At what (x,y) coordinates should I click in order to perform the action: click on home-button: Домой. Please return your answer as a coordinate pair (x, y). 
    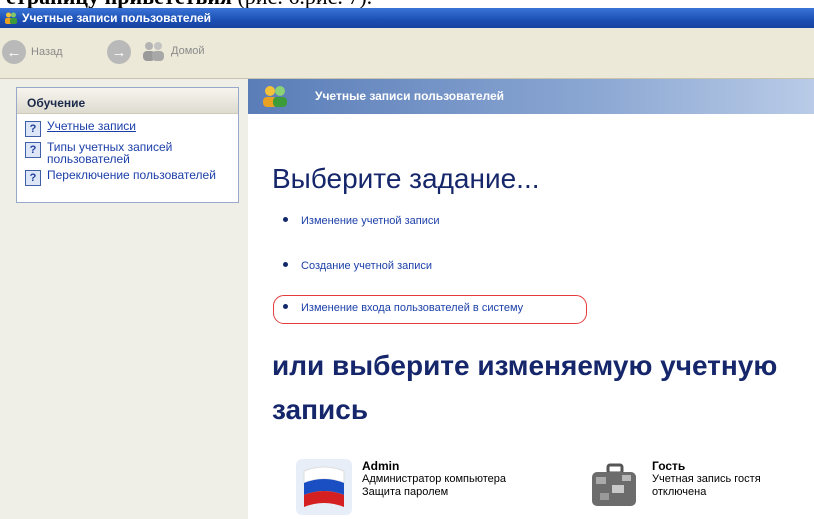
    Looking at the image, I should click on (173, 51).